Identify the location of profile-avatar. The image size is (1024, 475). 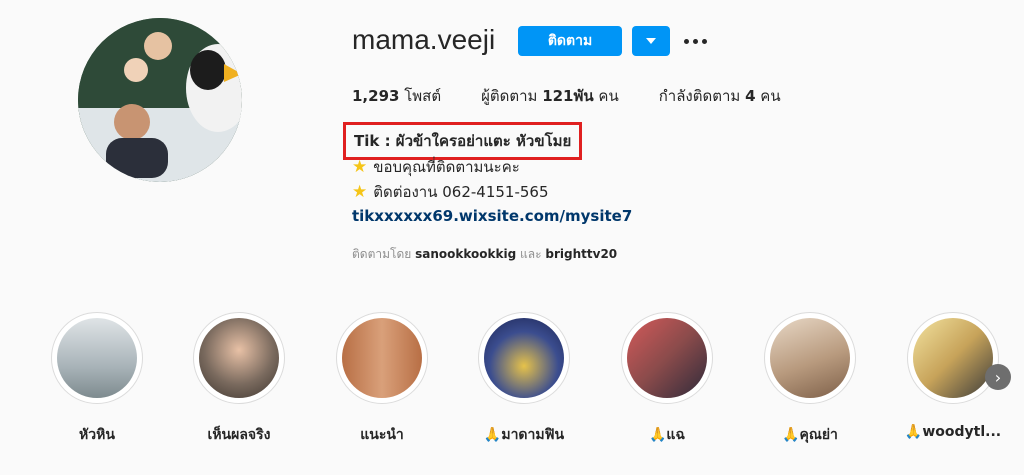
(160, 100).